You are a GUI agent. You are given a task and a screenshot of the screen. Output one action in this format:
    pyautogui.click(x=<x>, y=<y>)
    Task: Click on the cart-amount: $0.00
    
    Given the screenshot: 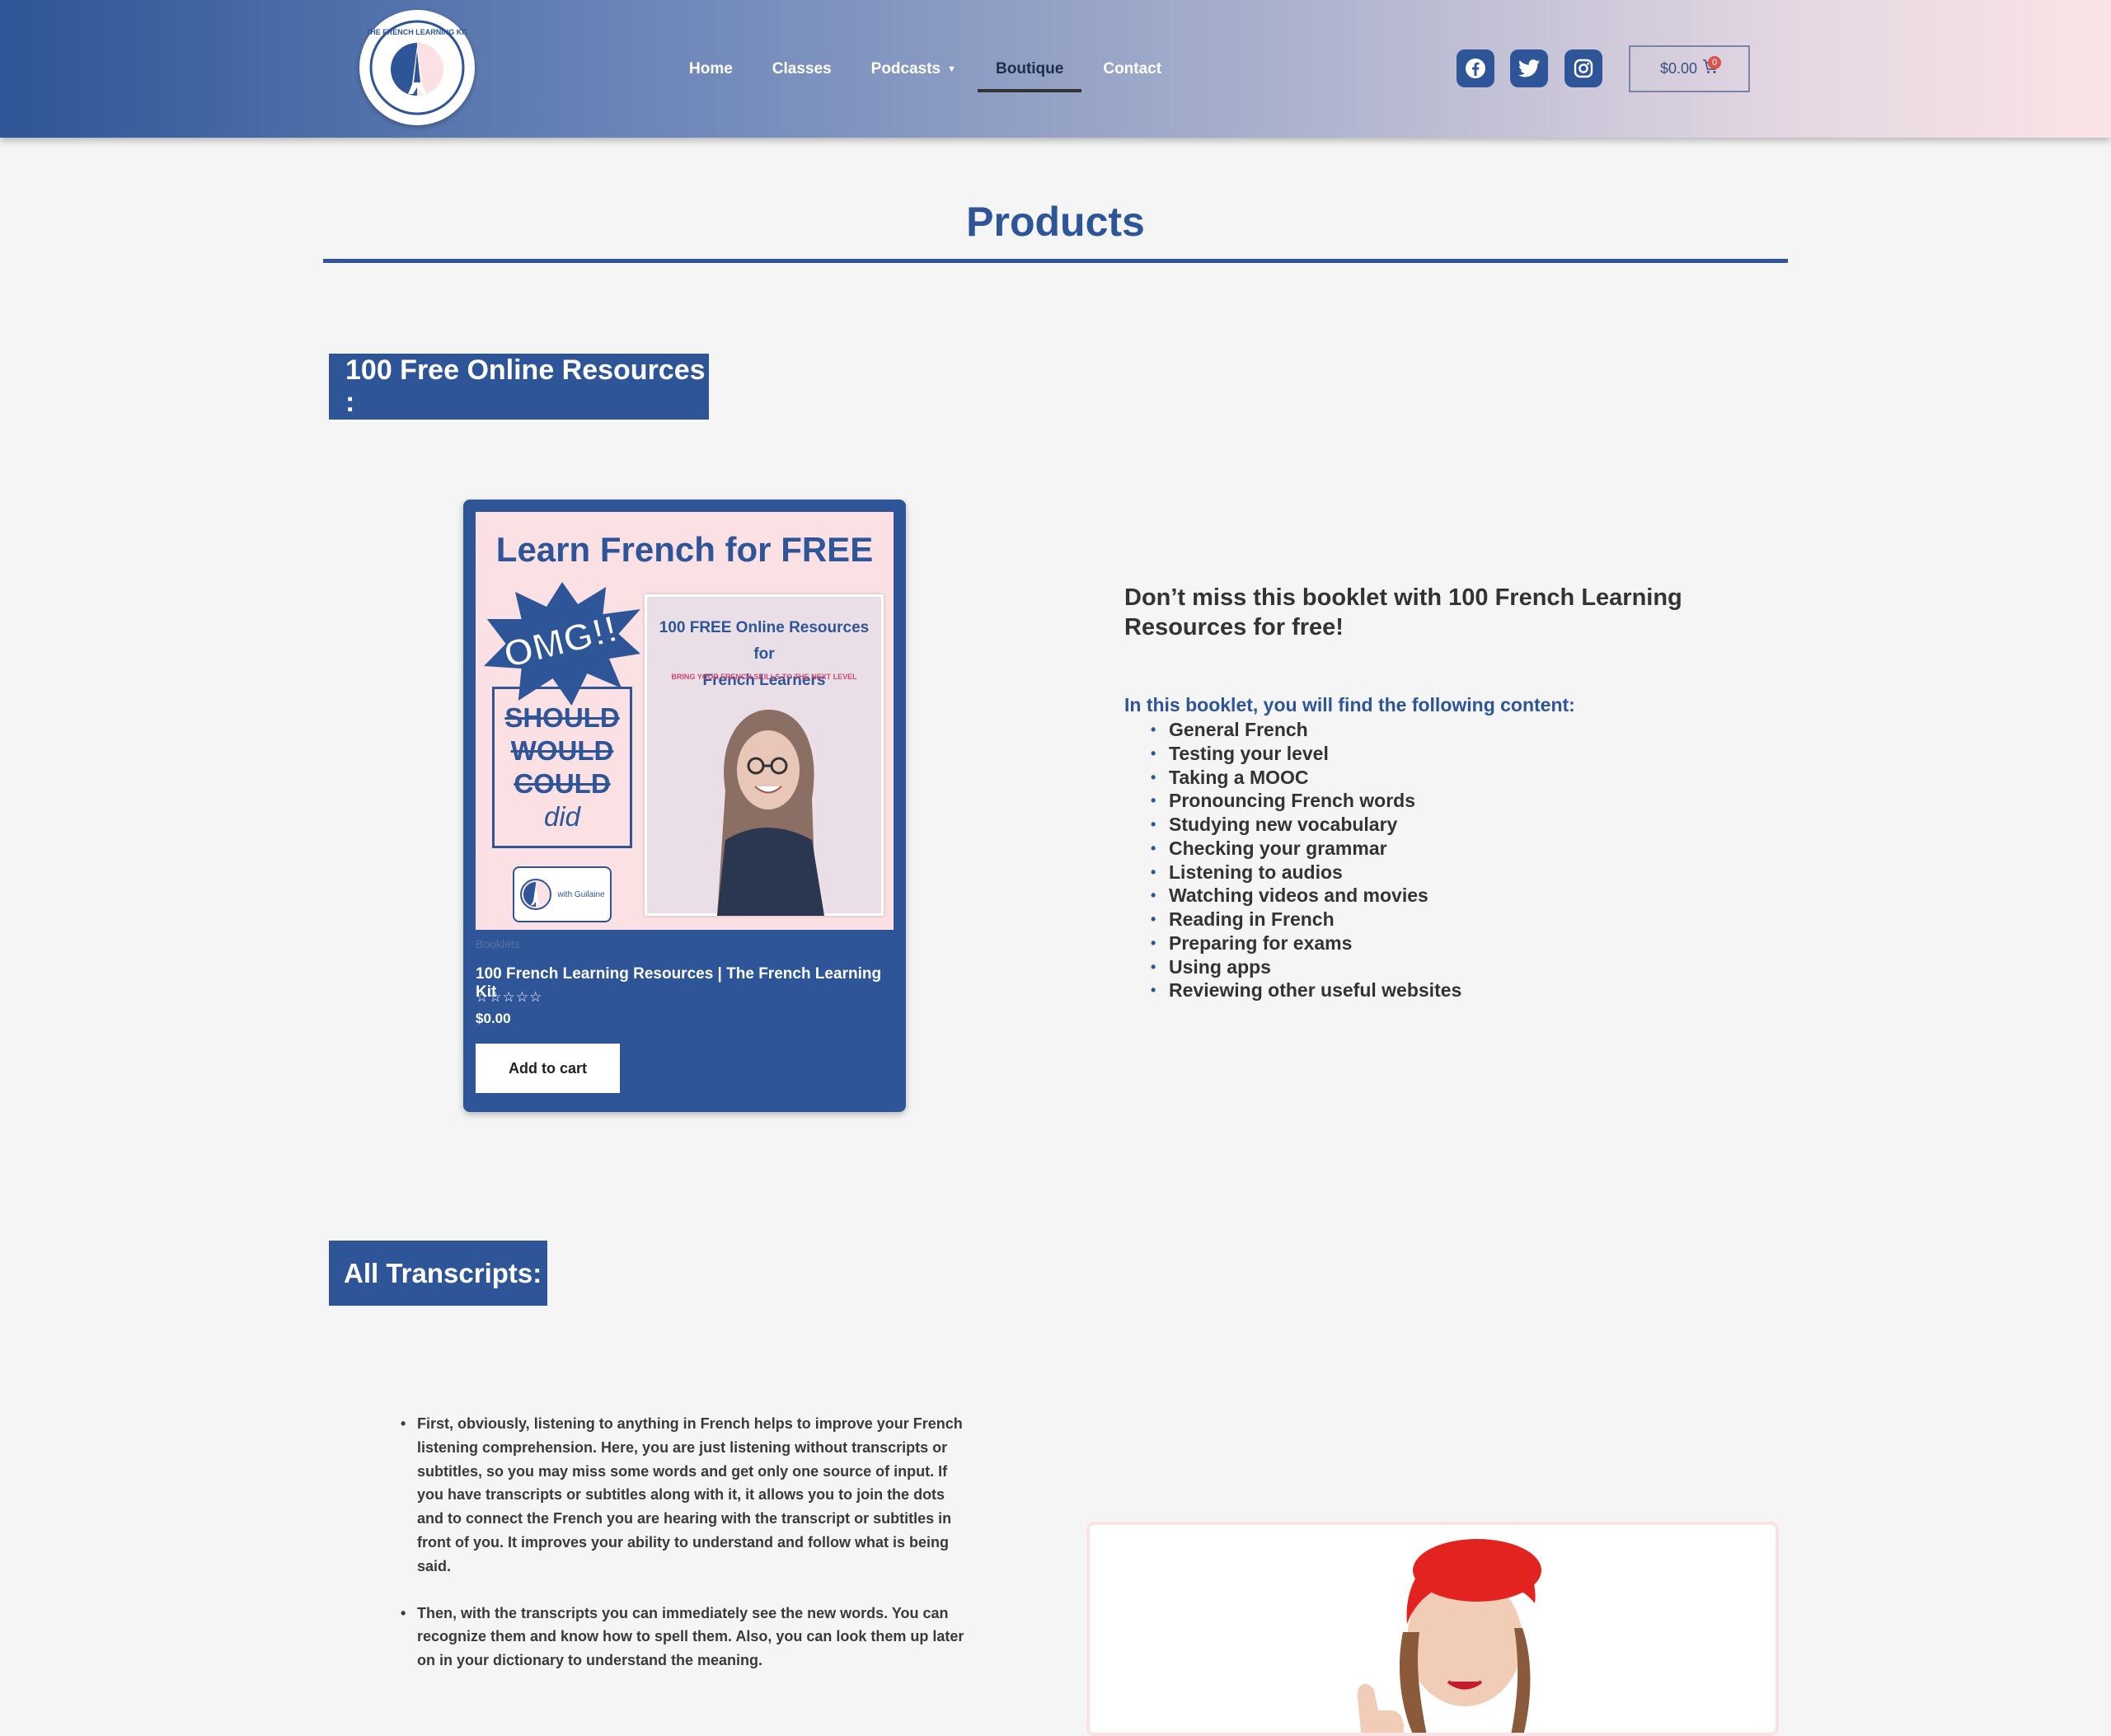 What is the action you would take?
    pyautogui.click(x=1678, y=68)
    